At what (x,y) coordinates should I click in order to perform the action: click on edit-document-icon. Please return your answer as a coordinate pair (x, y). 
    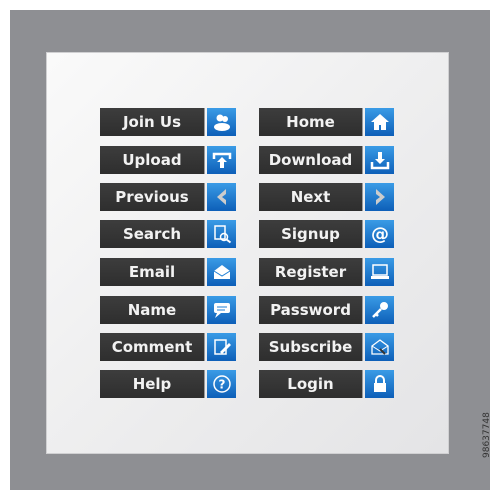
    Looking at the image, I should click on (221, 347).